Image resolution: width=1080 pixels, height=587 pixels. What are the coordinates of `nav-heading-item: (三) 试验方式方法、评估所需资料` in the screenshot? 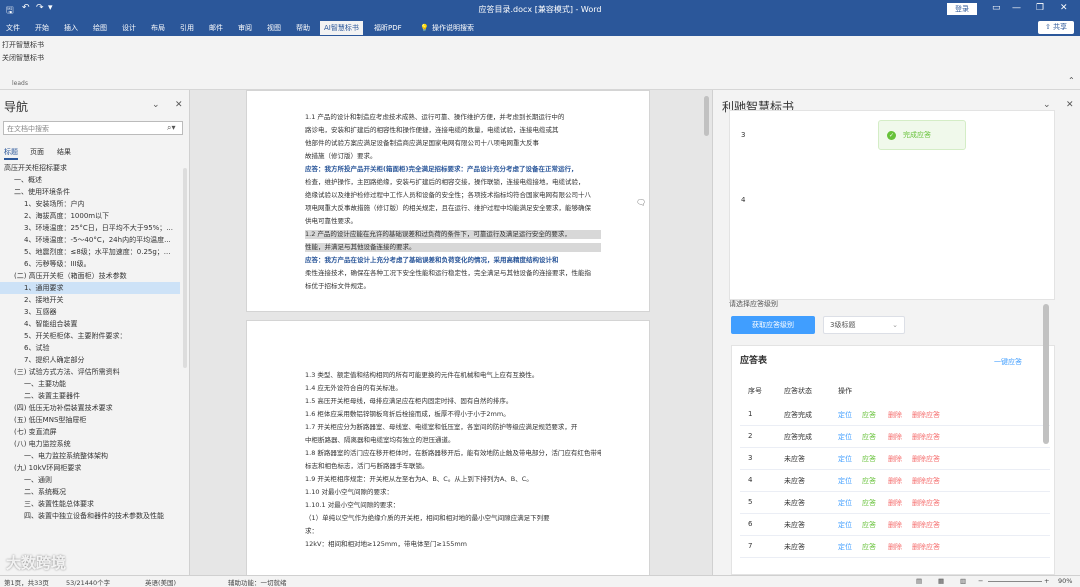 It's located at (90, 372).